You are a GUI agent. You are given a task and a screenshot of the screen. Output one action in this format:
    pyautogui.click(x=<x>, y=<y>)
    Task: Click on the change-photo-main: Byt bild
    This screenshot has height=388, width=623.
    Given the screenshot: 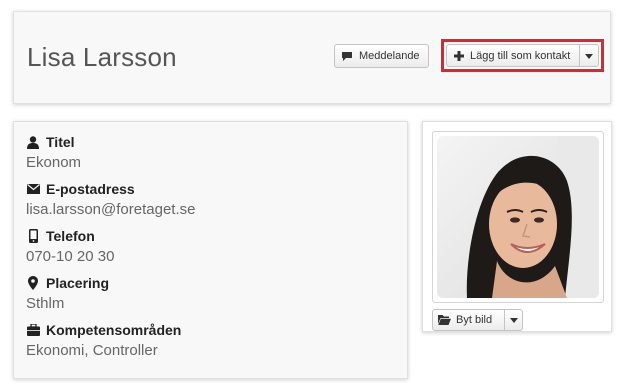 What is the action you would take?
    pyautogui.click(x=465, y=320)
    